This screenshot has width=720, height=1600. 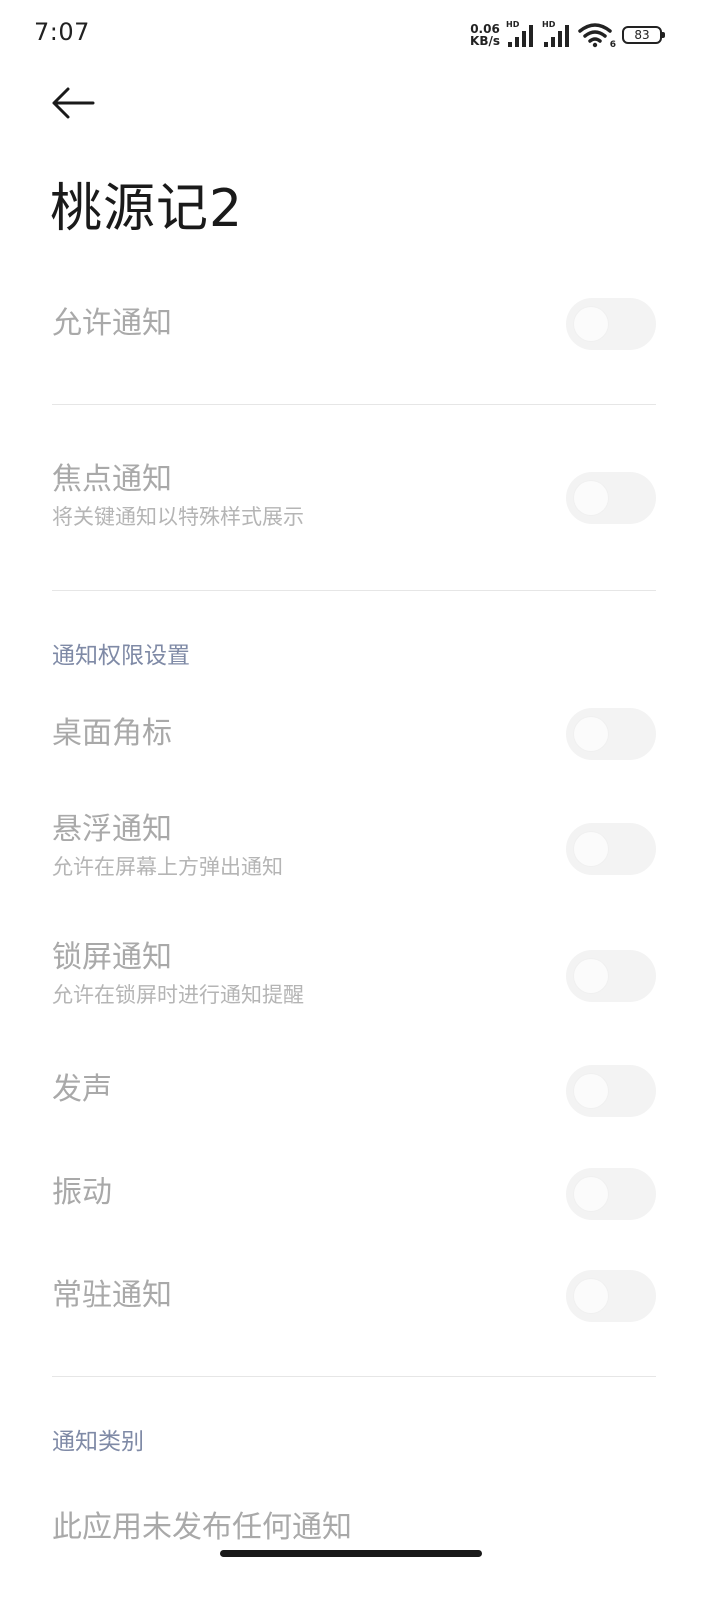 I want to click on sound-toggle, so click(x=611, y=1091).